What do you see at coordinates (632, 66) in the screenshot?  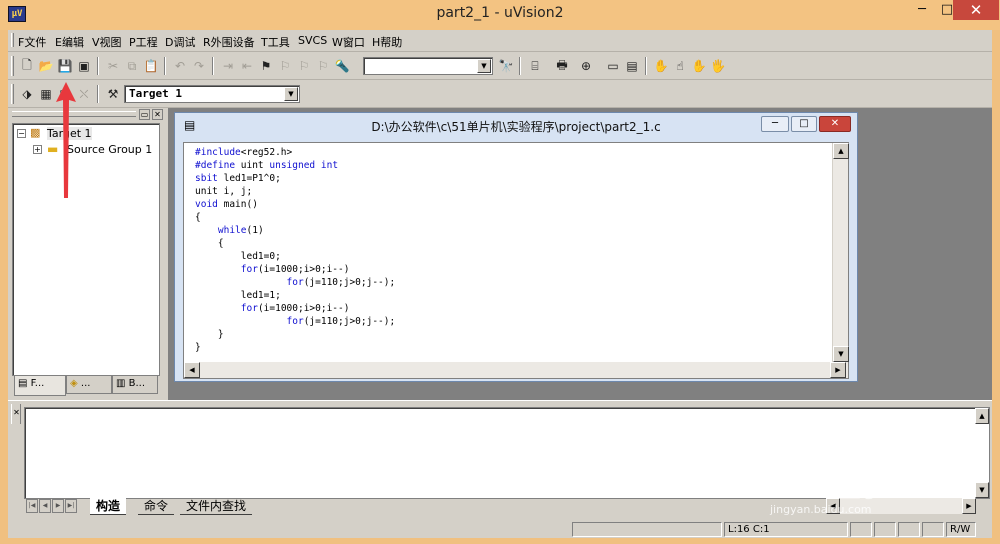 I see `window-split-icon: ▤` at bounding box center [632, 66].